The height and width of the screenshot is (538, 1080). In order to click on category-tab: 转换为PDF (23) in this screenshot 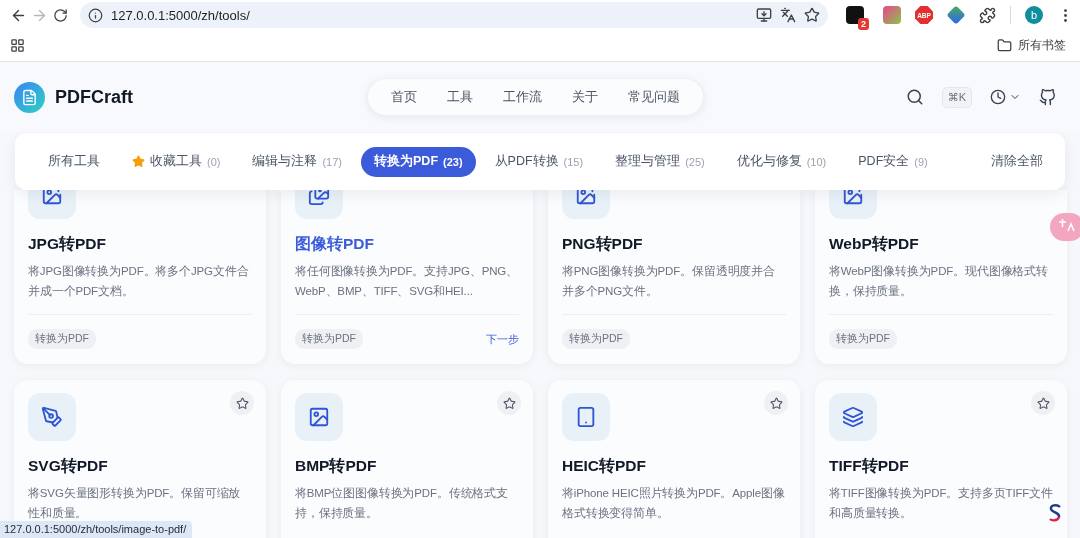, I will do `click(418, 161)`.